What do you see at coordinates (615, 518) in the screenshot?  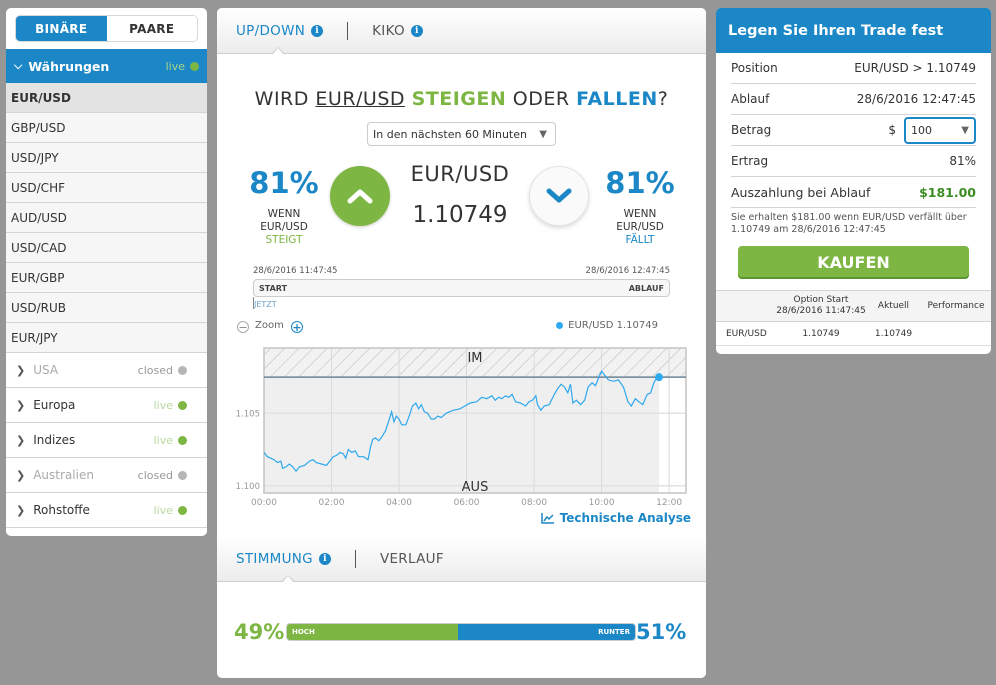 I see `technical-analysis-link: Technische Analyse` at bounding box center [615, 518].